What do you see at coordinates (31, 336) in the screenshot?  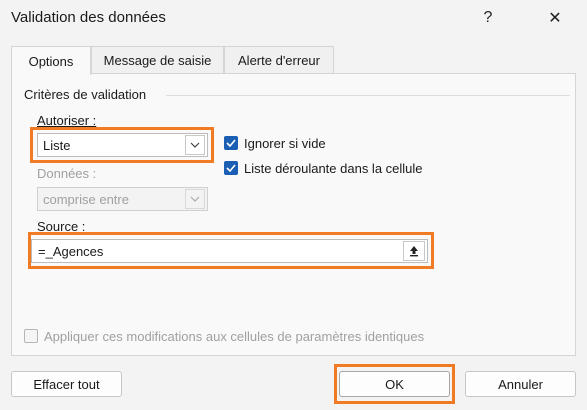 I see `apply-all-checkbox` at bounding box center [31, 336].